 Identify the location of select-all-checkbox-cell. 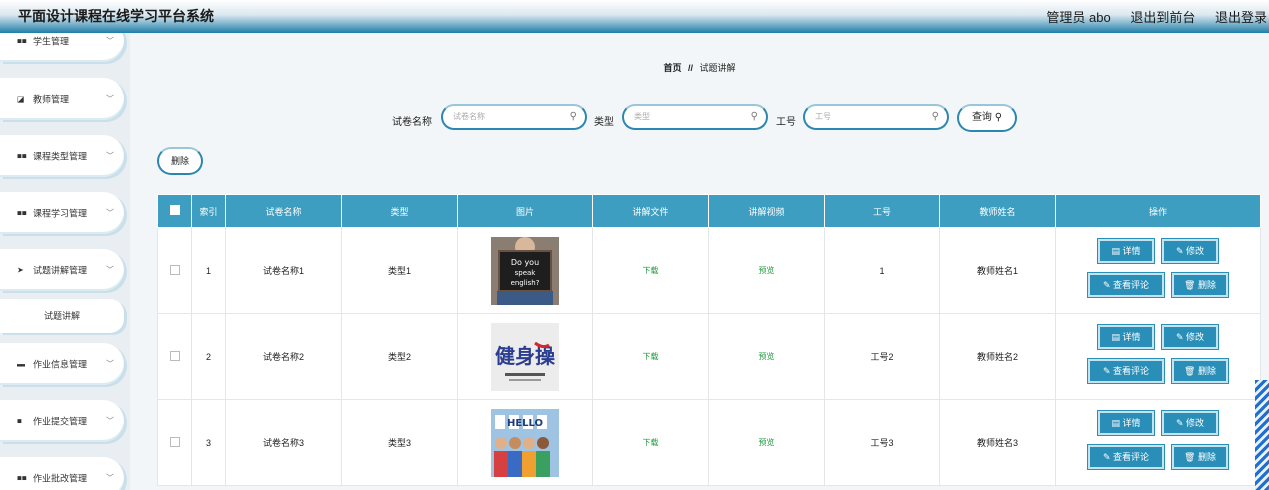
(174, 211).